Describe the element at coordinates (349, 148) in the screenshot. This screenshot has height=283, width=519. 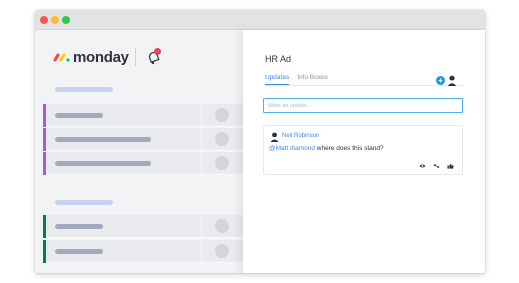
I see `update-text: where does this stand?` at that location.